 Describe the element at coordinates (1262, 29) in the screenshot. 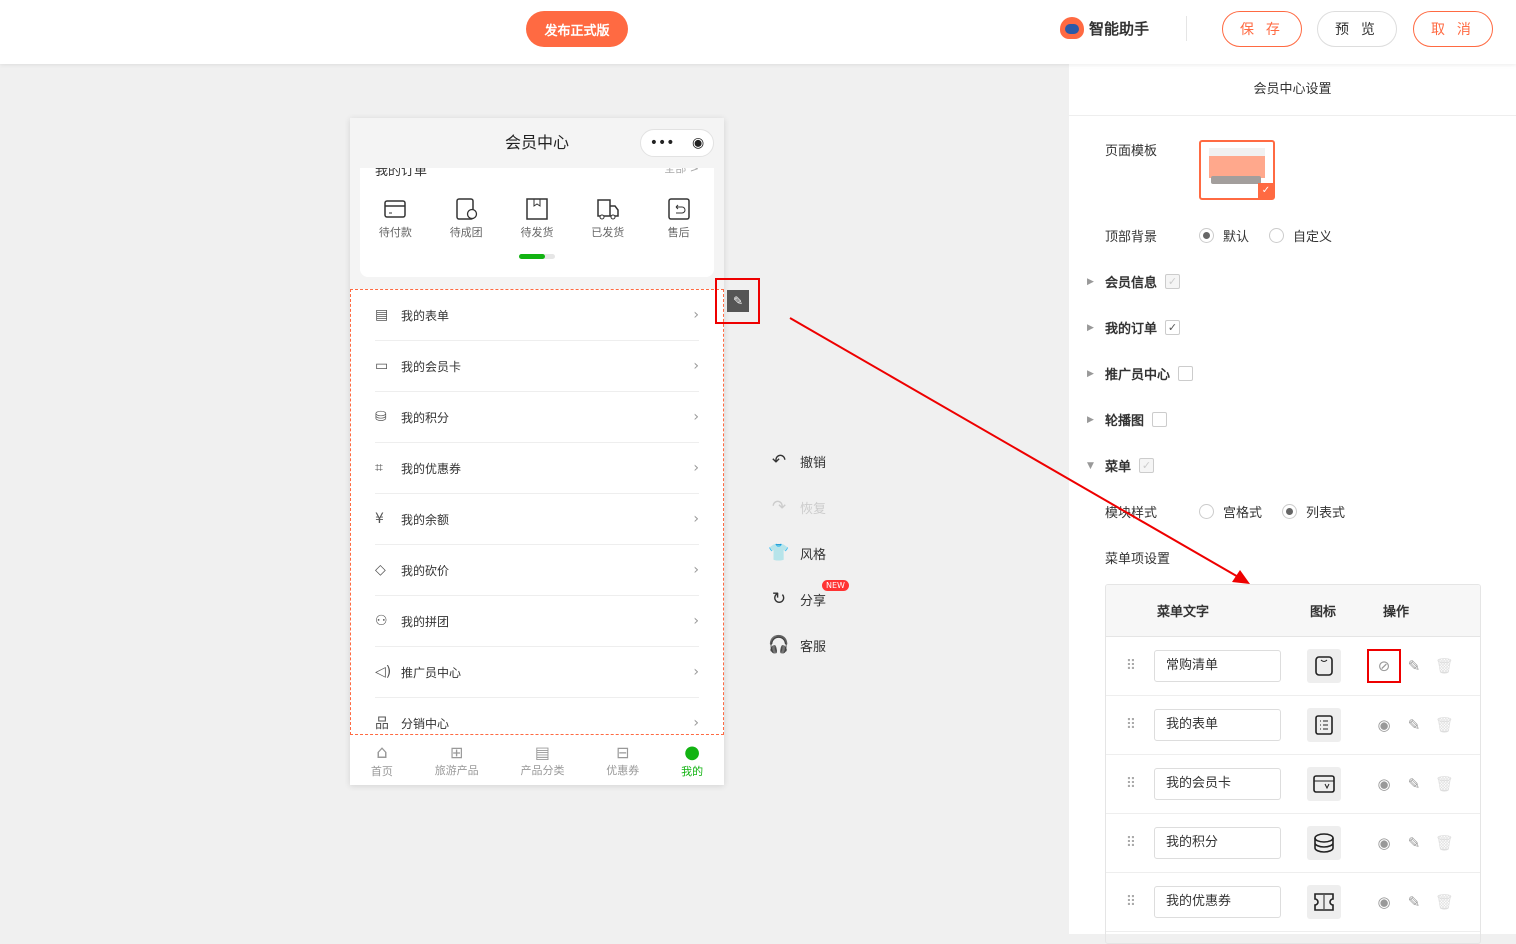

I see `save-button: 保 存` at that location.